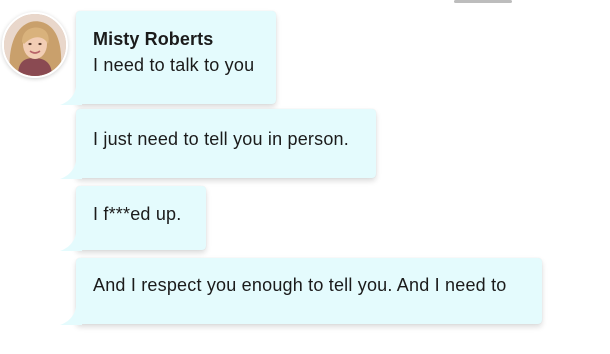 The width and height of the screenshot is (610, 354). I want to click on message-bubble: I just need to tell you in person., so click(218, 144).